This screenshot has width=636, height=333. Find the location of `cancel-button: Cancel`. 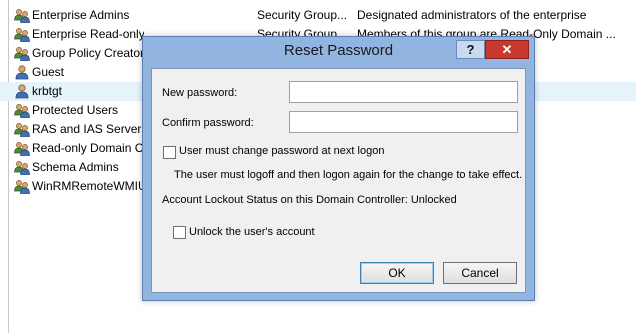

cancel-button: Cancel is located at coordinates (480, 273).